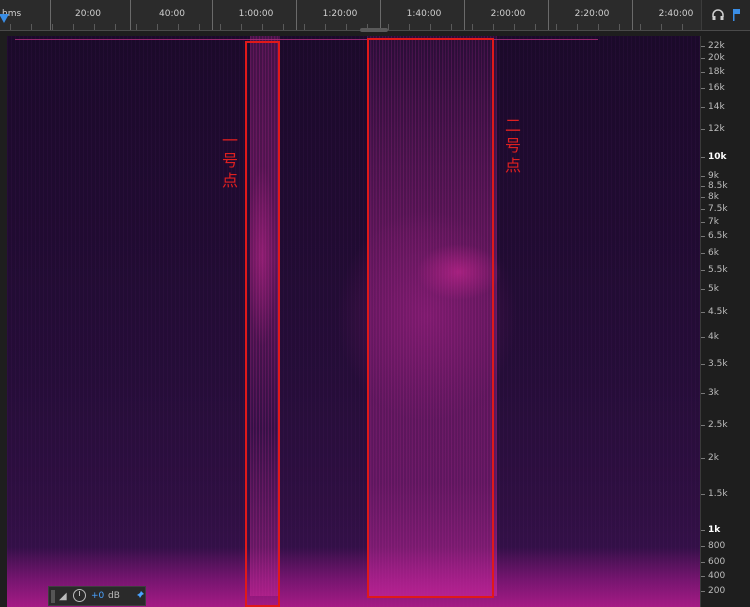 This screenshot has width=750, height=607. I want to click on headphones-icon, so click(718, 15).